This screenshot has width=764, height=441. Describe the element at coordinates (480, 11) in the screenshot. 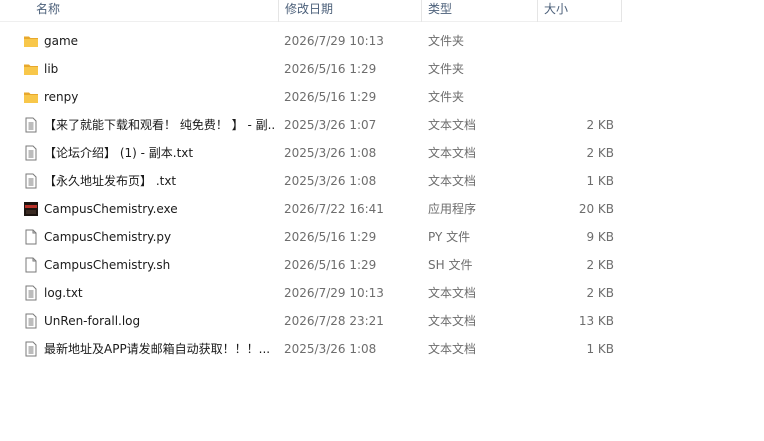

I see `column-header-type: 类型` at that location.